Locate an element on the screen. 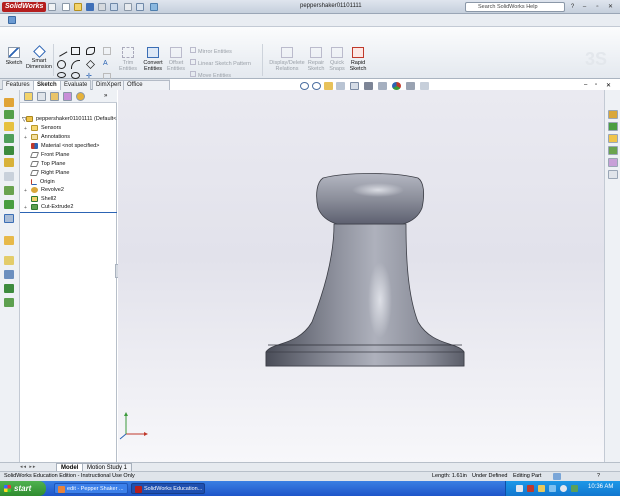  tree-item-material: Material <not specified> is located at coordinates (65, 146).